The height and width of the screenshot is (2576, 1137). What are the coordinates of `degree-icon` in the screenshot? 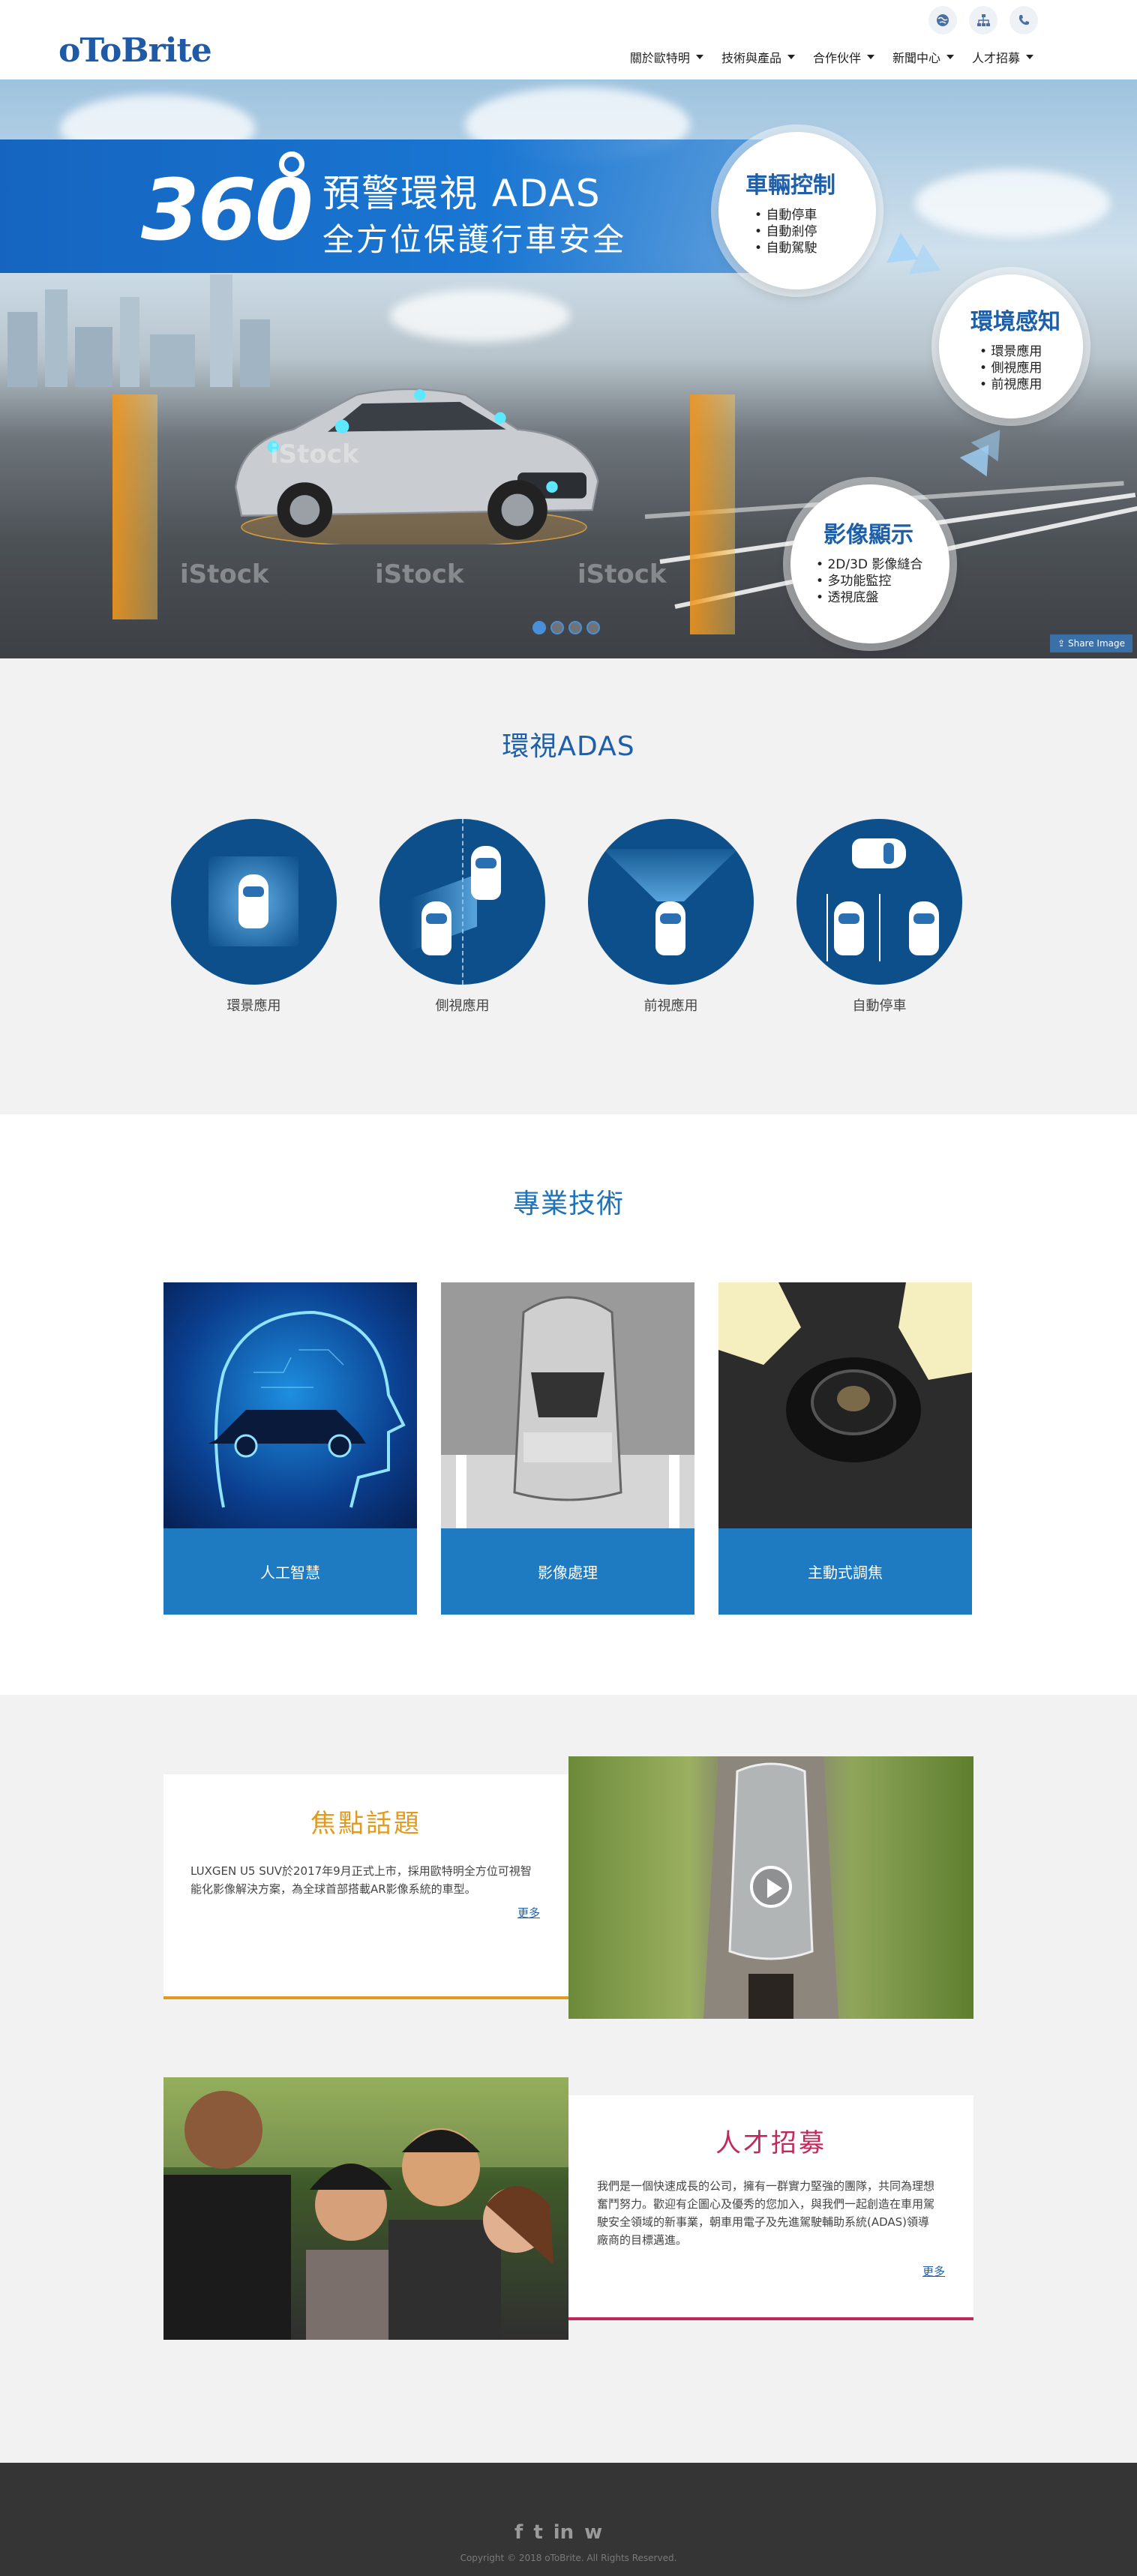 It's located at (291, 164).